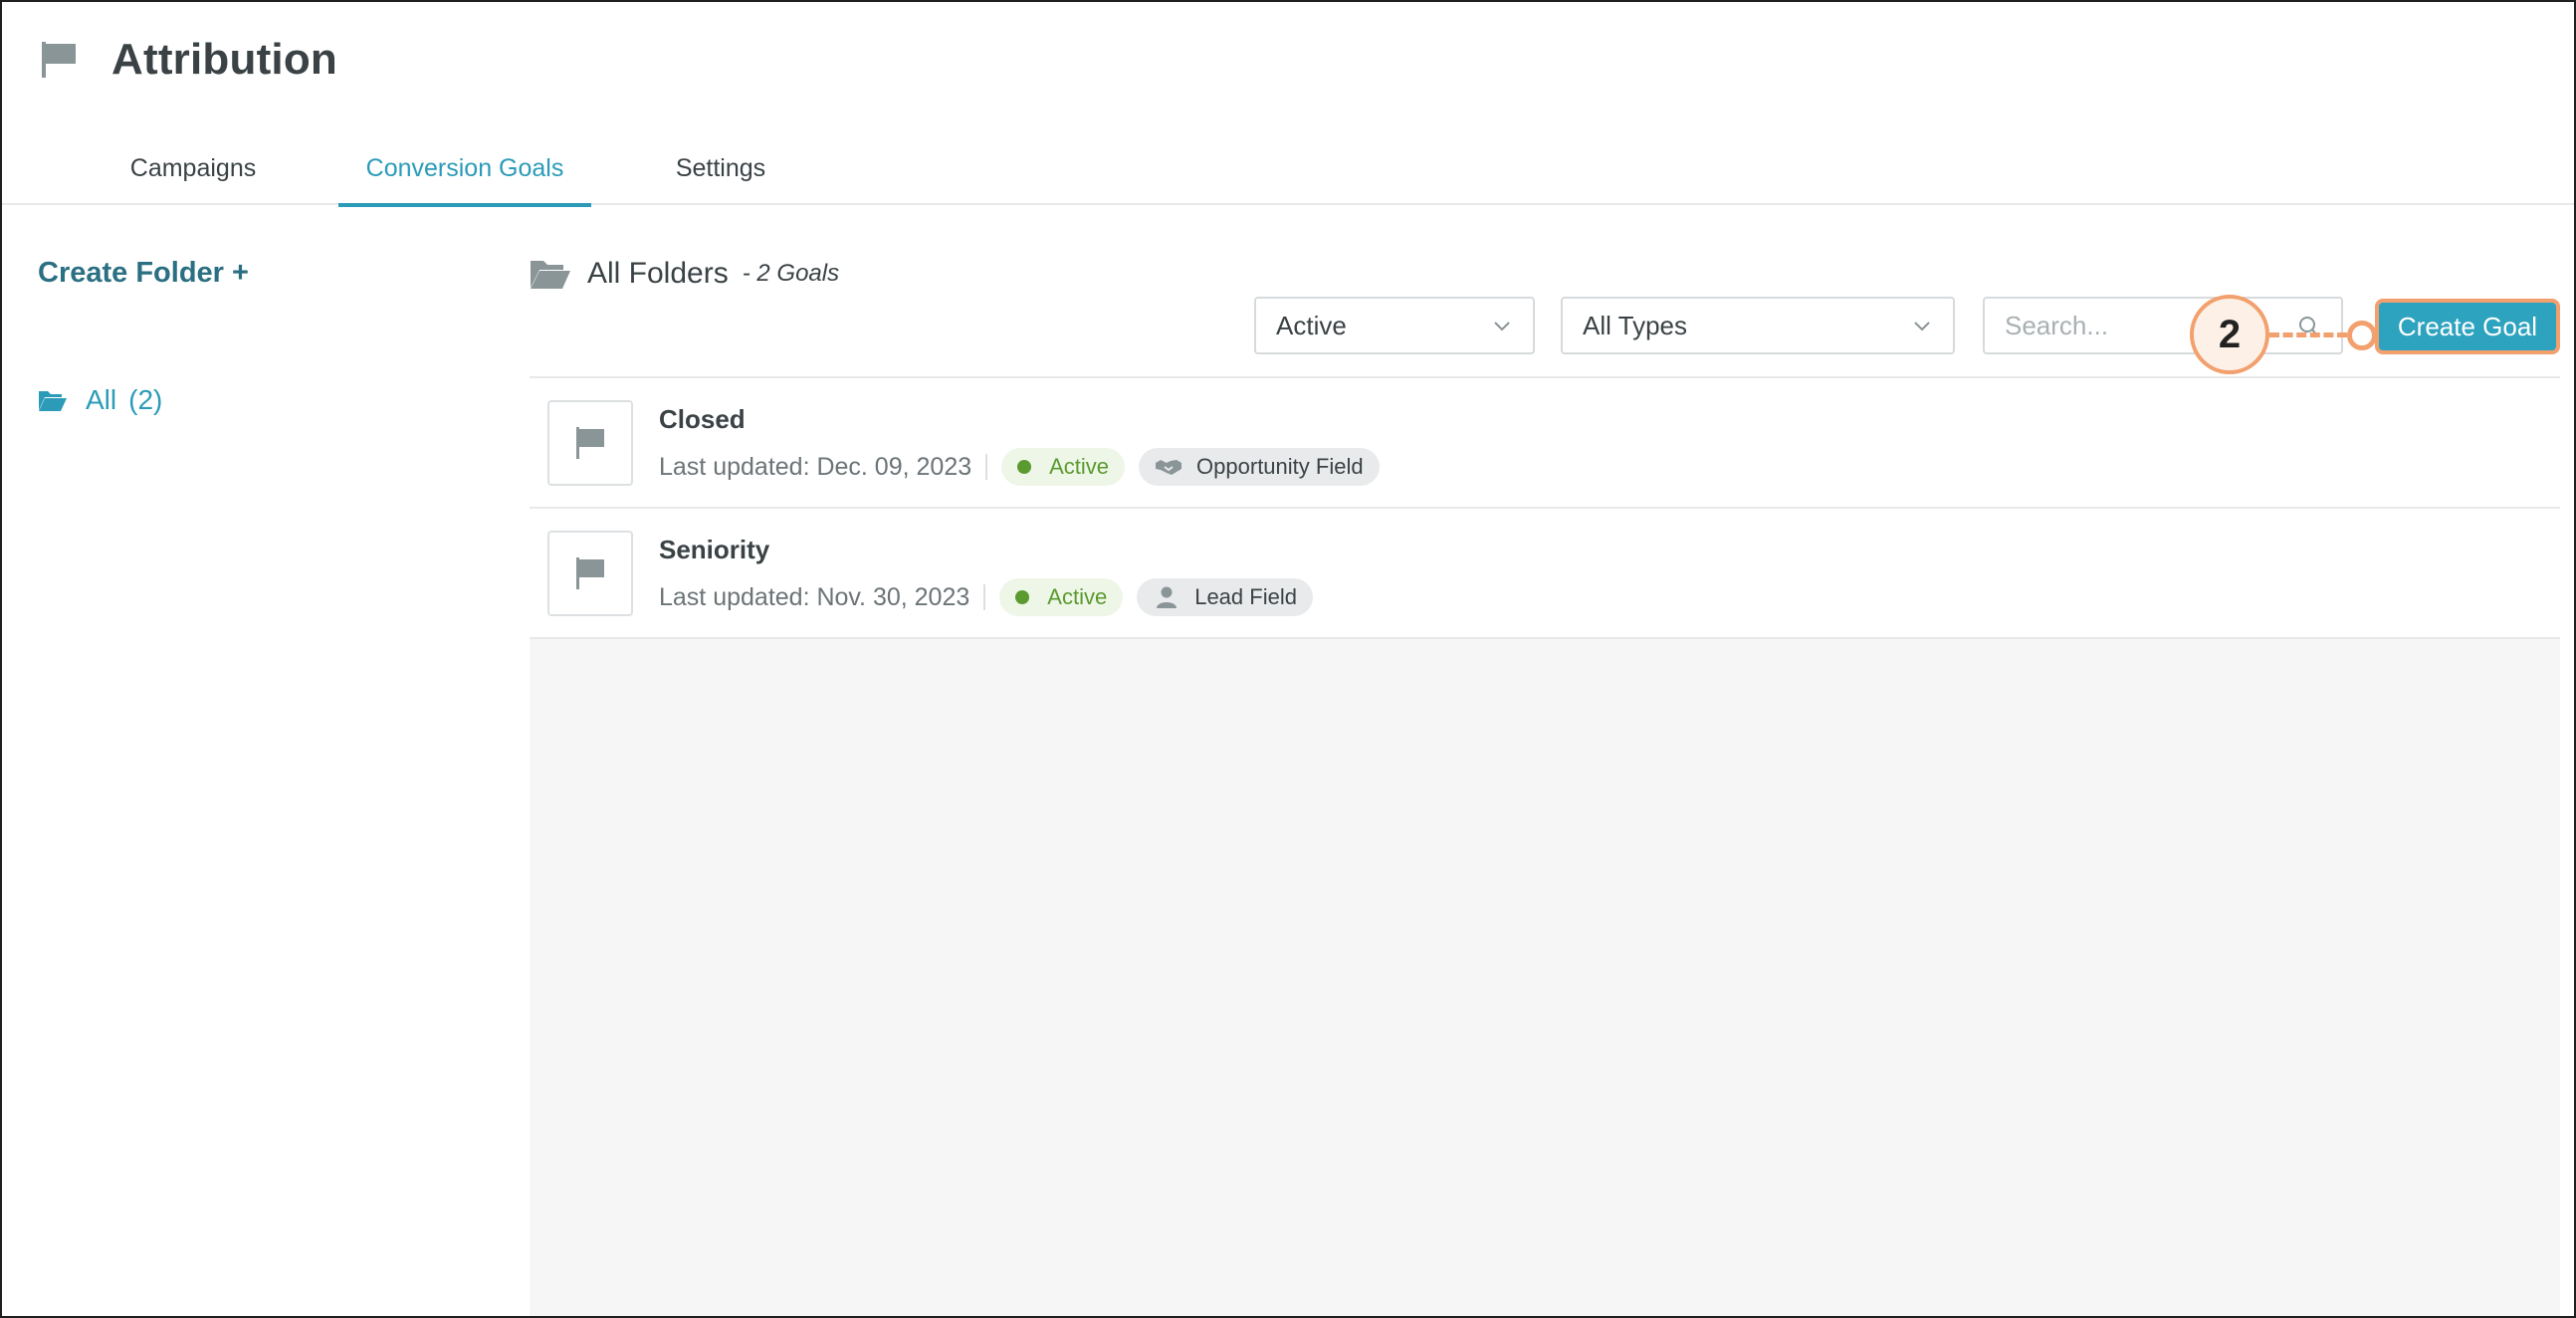  What do you see at coordinates (815, 466) in the screenshot?
I see `last-updated: Last updated: Dec. 09, 2023` at bounding box center [815, 466].